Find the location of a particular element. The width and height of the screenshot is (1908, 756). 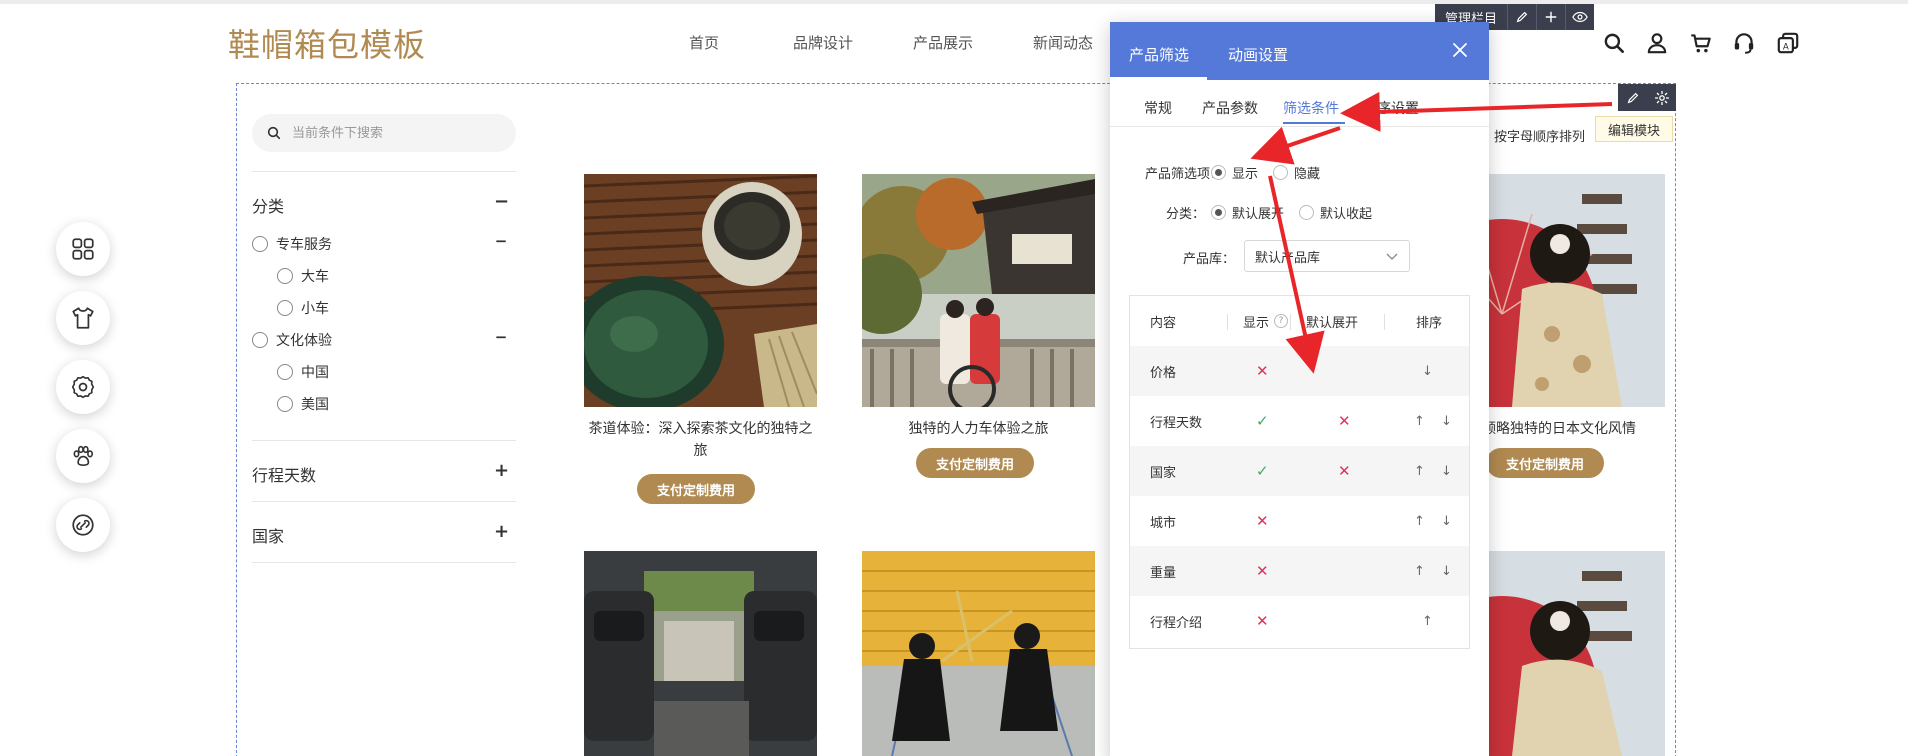

subtab-general: 常规 is located at coordinates (1158, 108).